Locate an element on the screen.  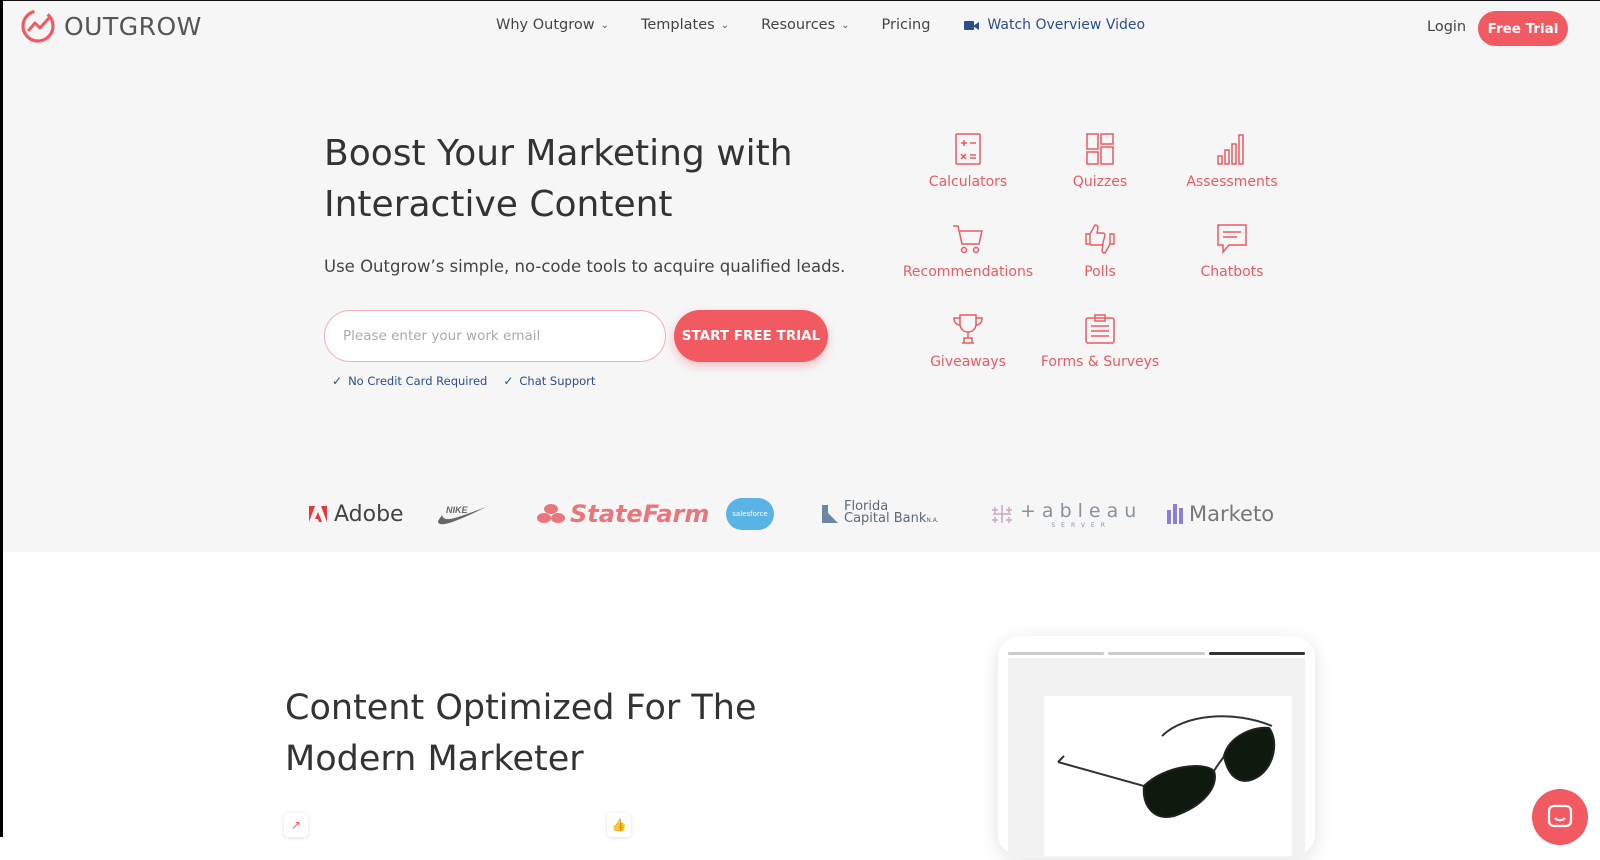
cart-icon is located at coordinates (968, 239).